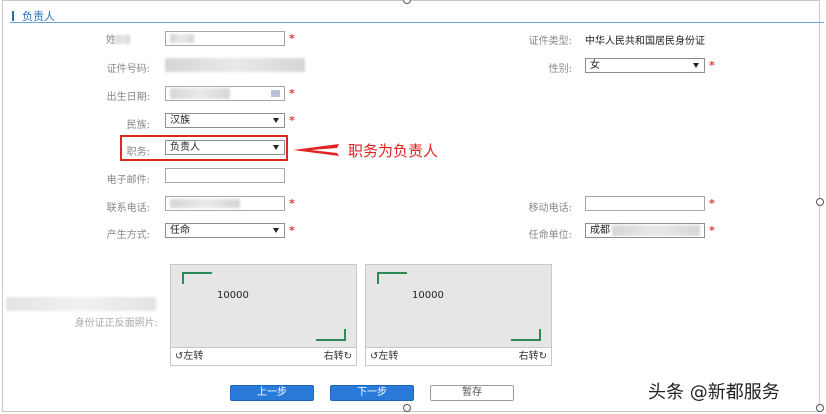  I want to click on ethnicity-value: 汉族, so click(180, 120).